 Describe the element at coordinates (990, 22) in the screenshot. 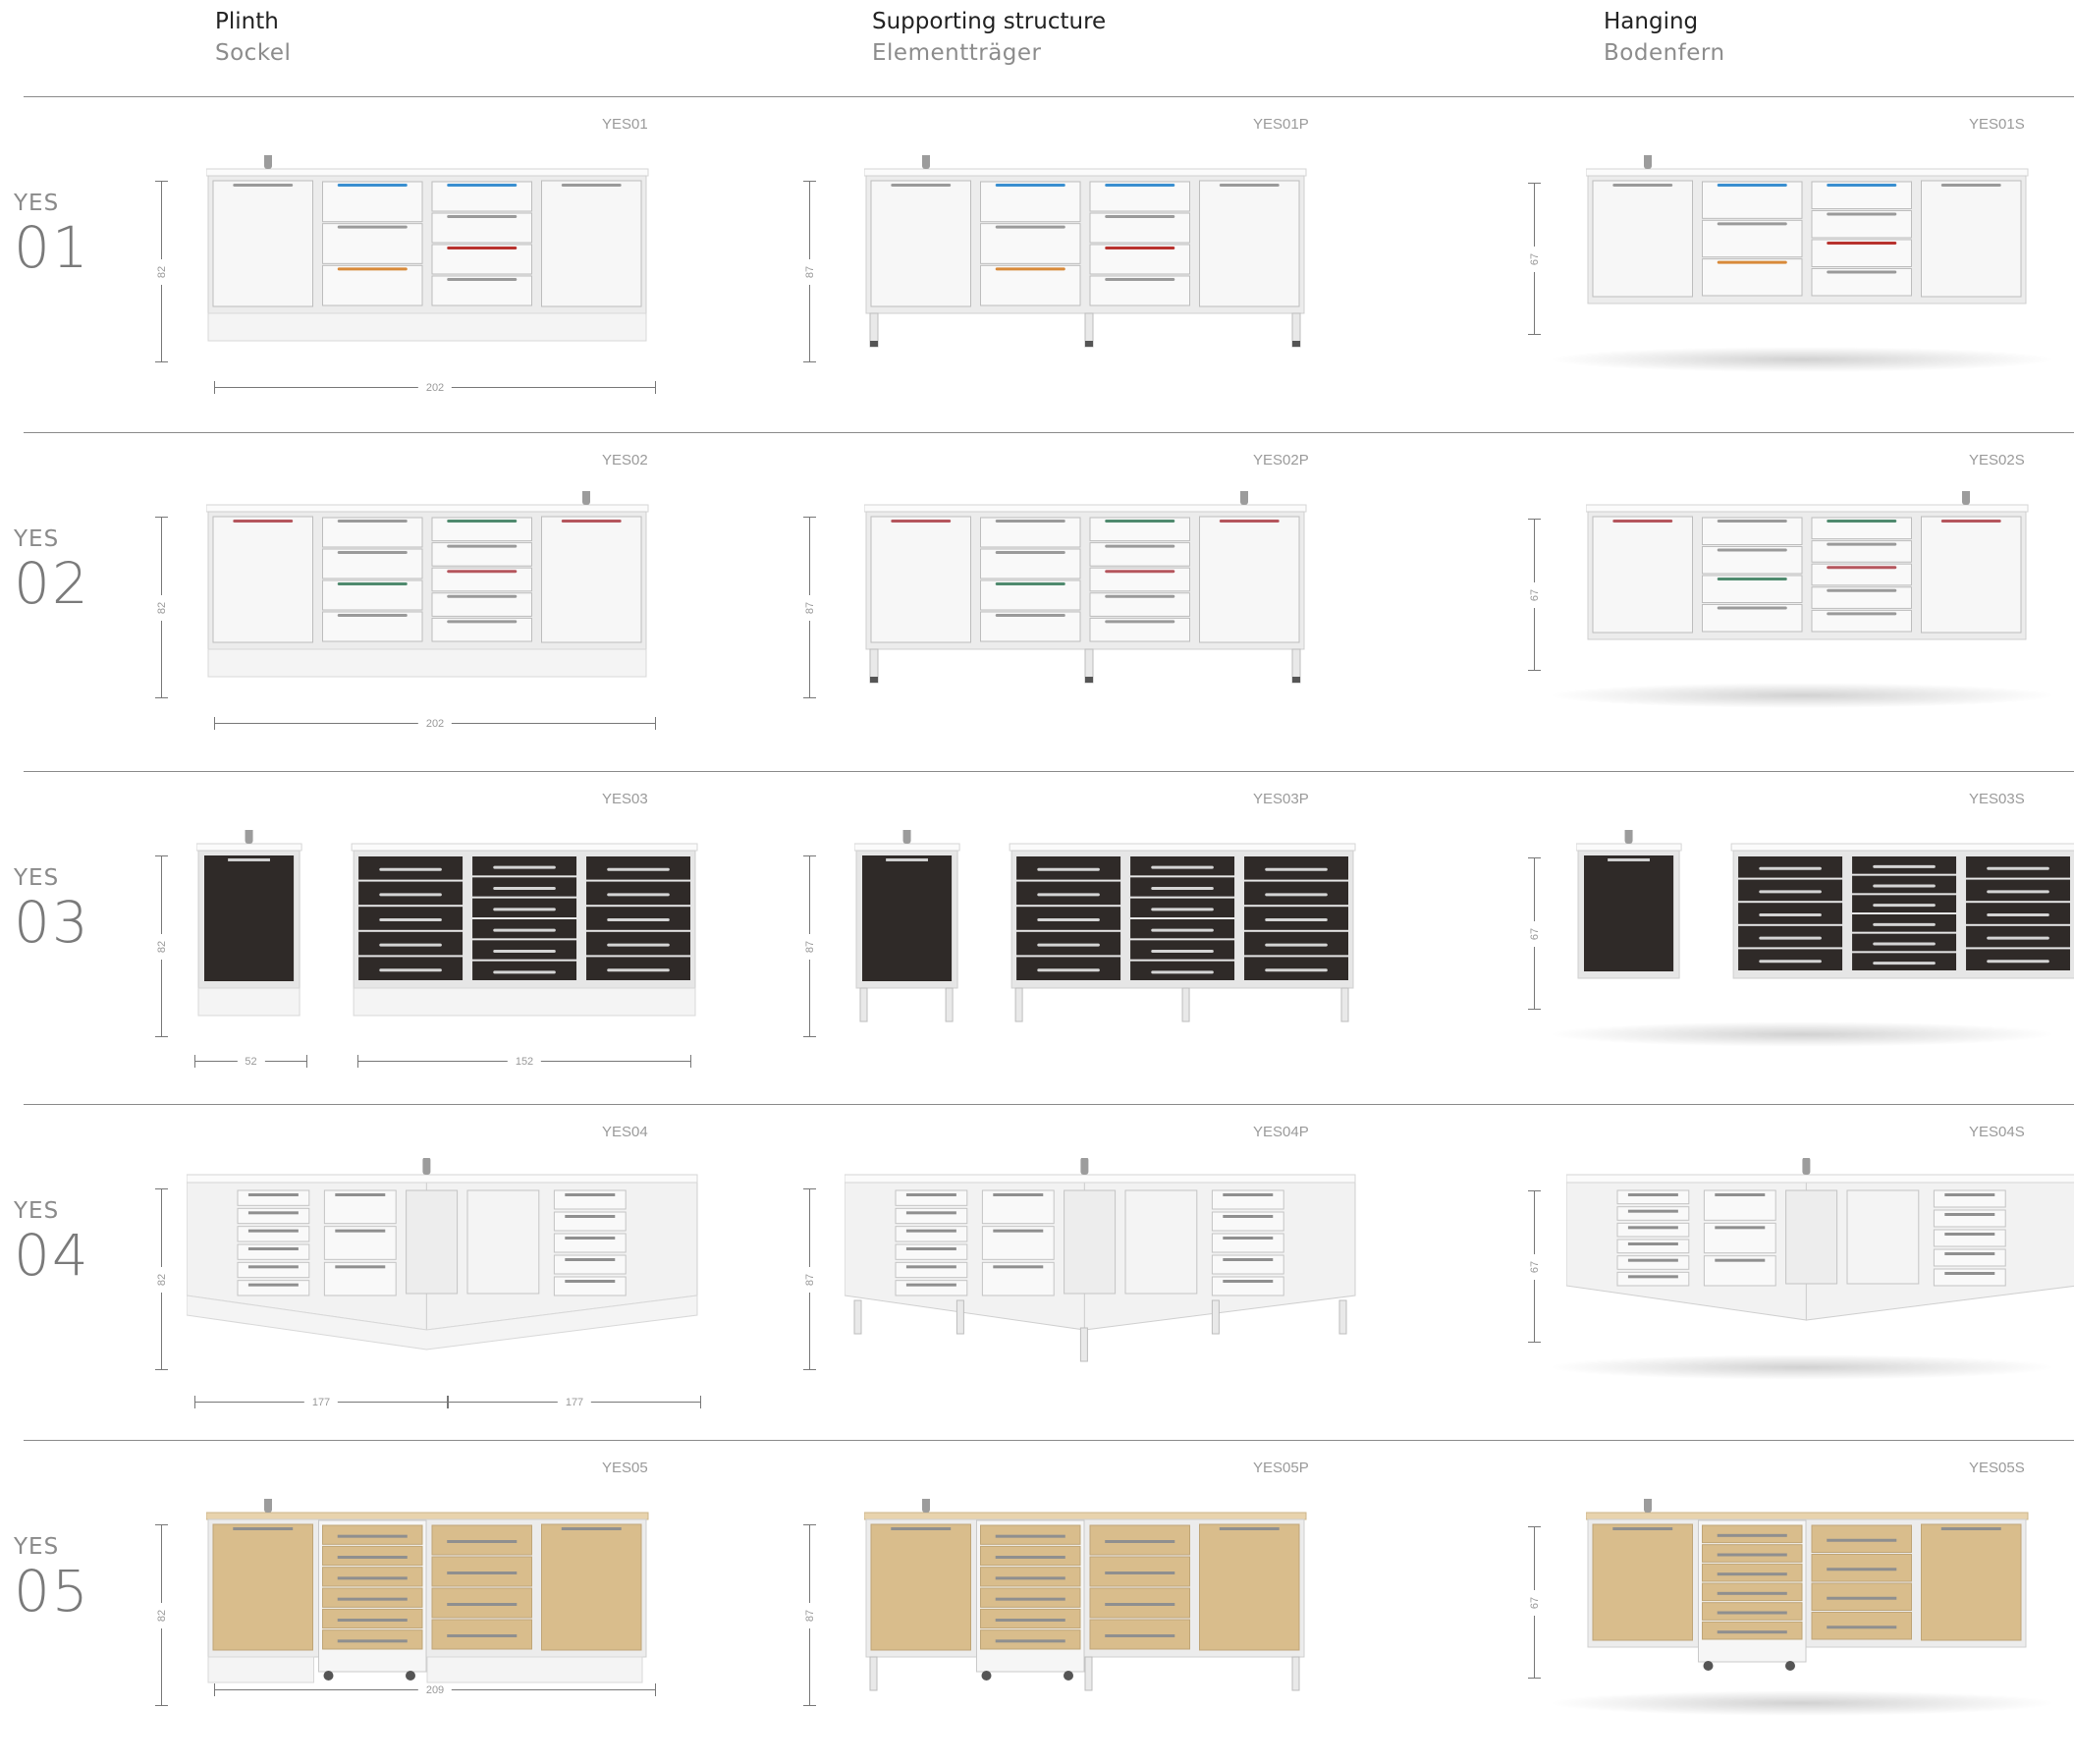

I see `column-title-en: Supporting structure` at that location.